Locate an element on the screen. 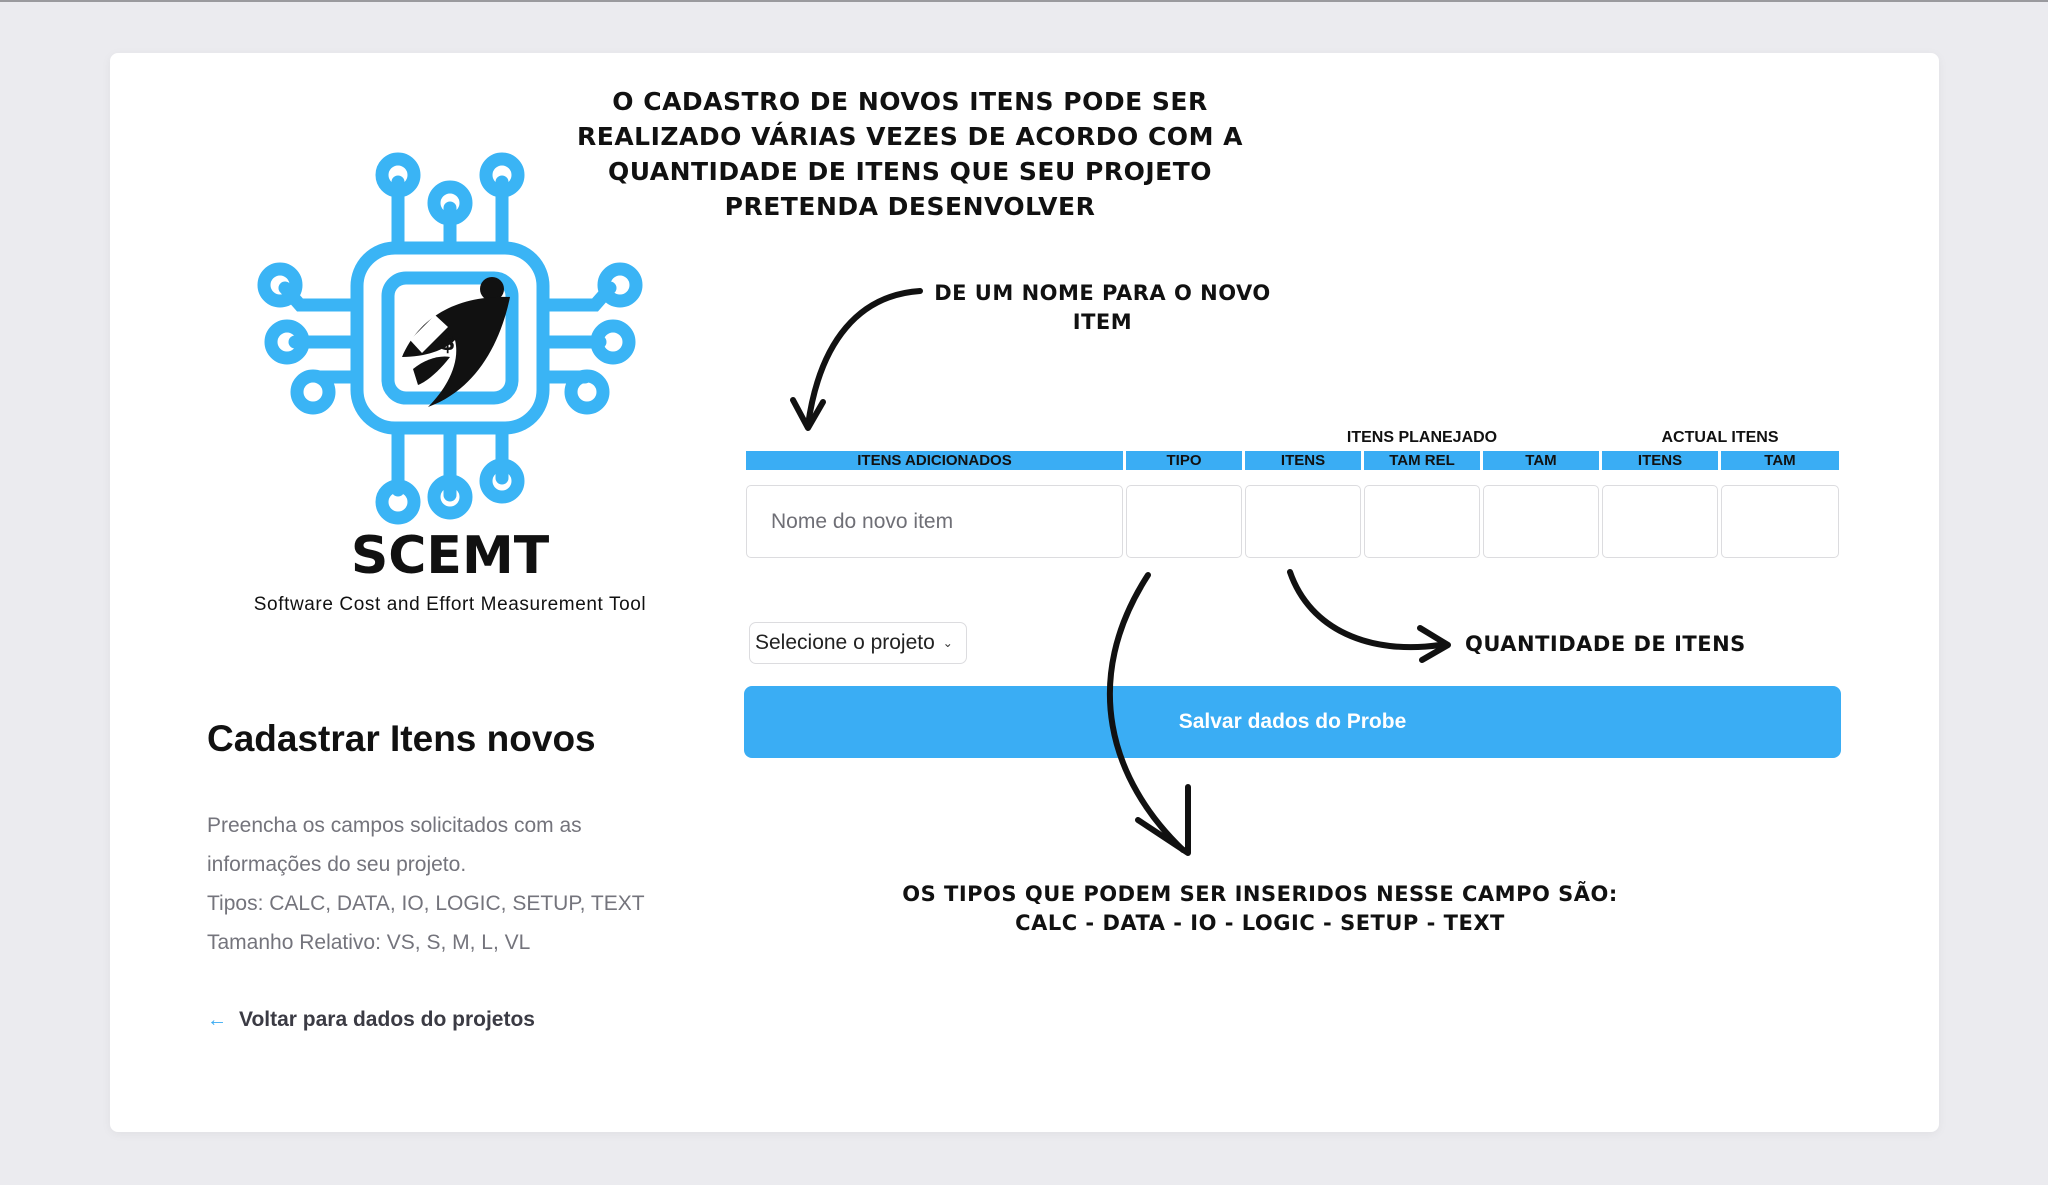 The width and height of the screenshot is (2048, 1185). back-to-projects-link: ← Voltar para dados do projetos is located at coordinates (371, 1020).